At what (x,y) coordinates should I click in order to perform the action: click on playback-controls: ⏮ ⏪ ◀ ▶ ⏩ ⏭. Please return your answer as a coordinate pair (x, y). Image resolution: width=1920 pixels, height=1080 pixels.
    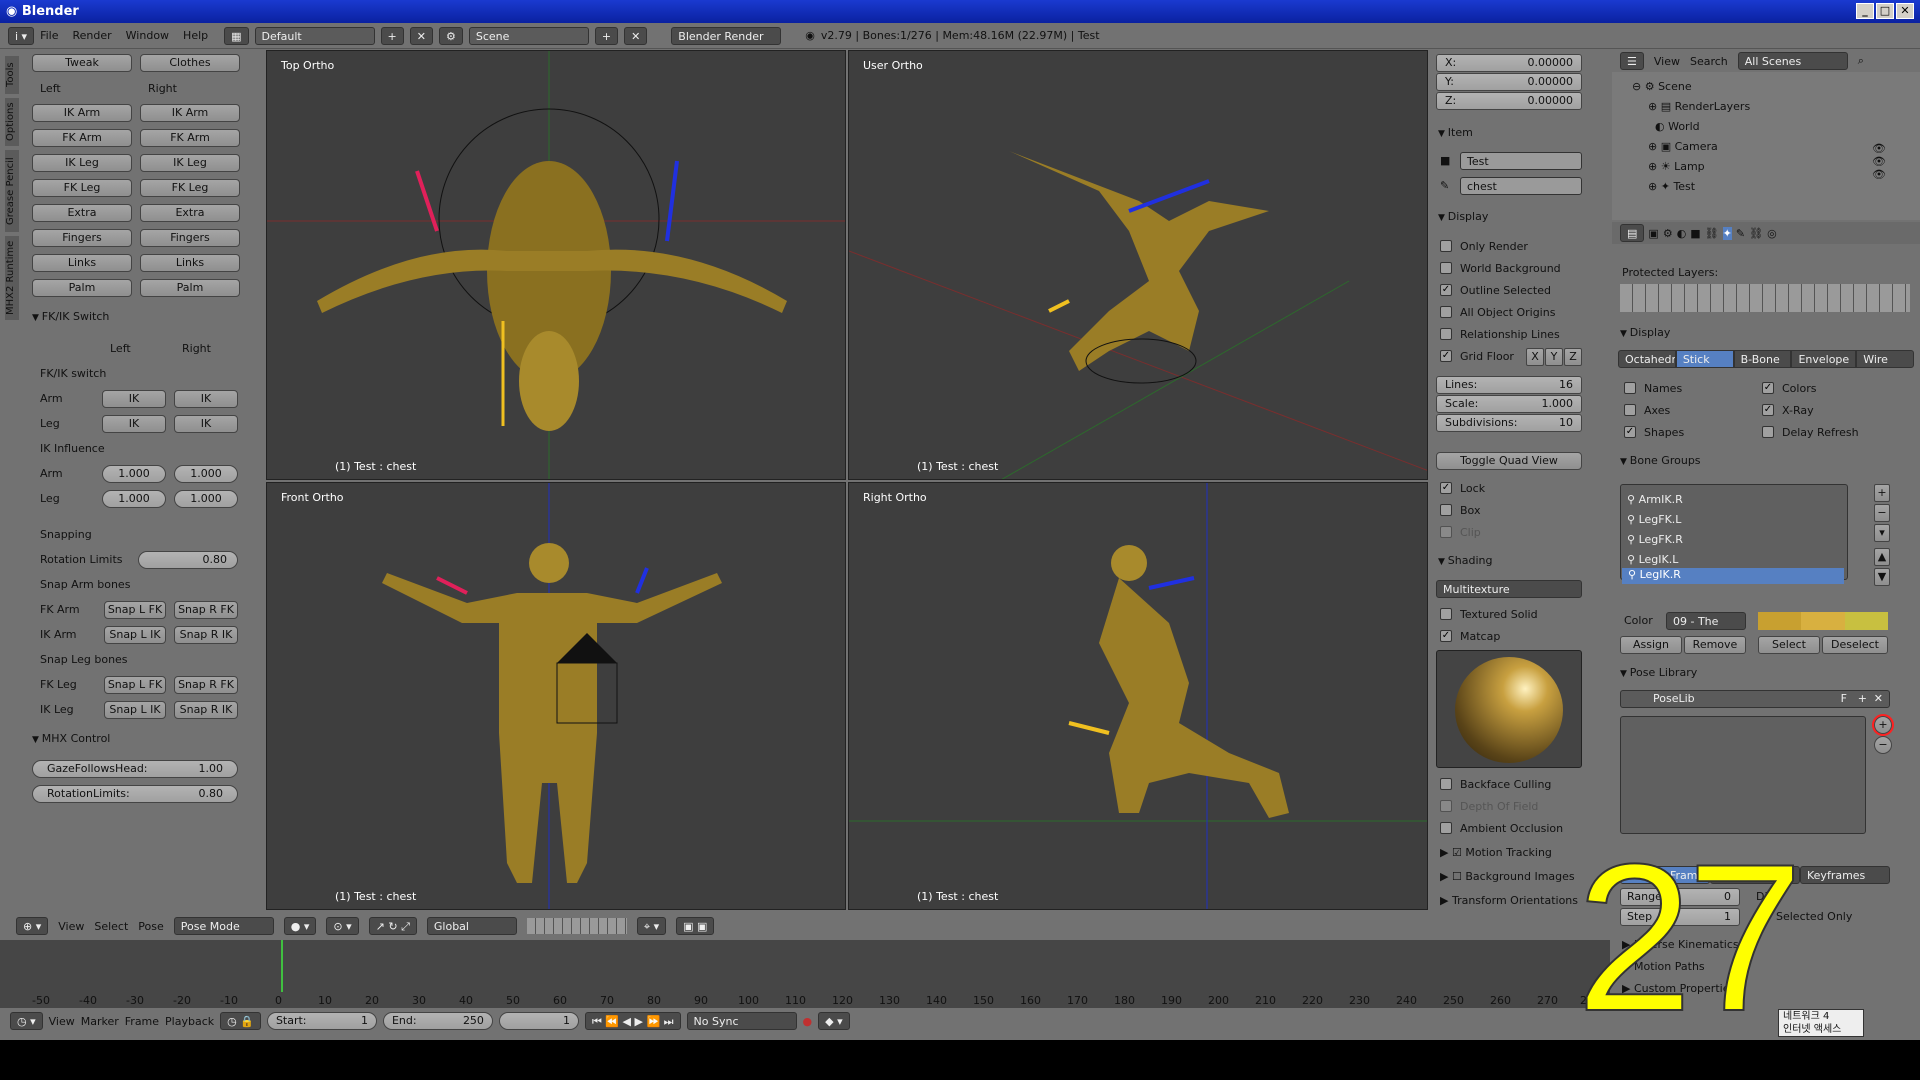
    Looking at the image, I should click on (632, 1021).